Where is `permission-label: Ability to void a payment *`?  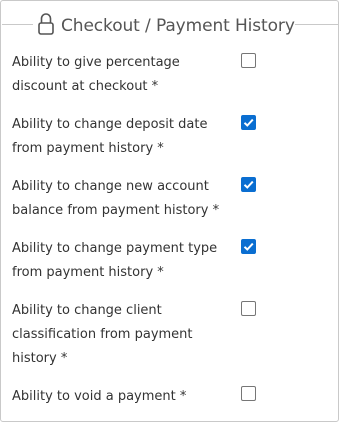 permission-label: Ability to void a payment * is located at coordinates (99, 396).